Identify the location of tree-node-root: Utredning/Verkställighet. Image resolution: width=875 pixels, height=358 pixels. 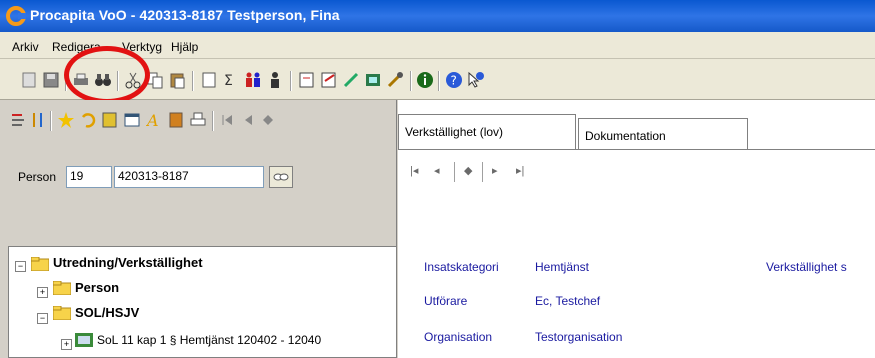
(128, 262).